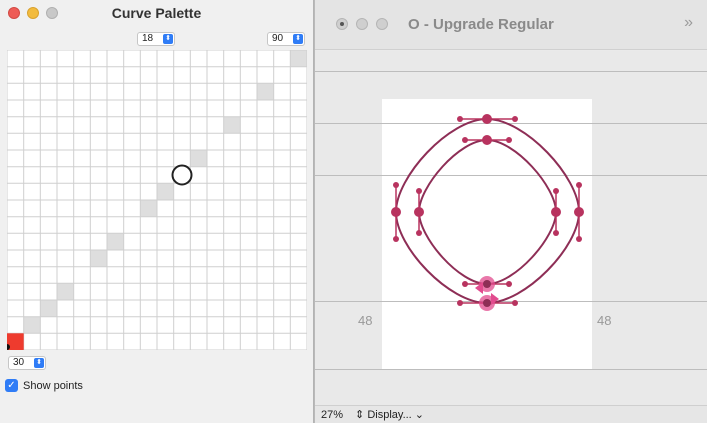 This screenshot has width=707, height=423. Describe the element at coordinates (278, 38) in the screenshot. I see `top-right-stepper-value: 90` at that location.